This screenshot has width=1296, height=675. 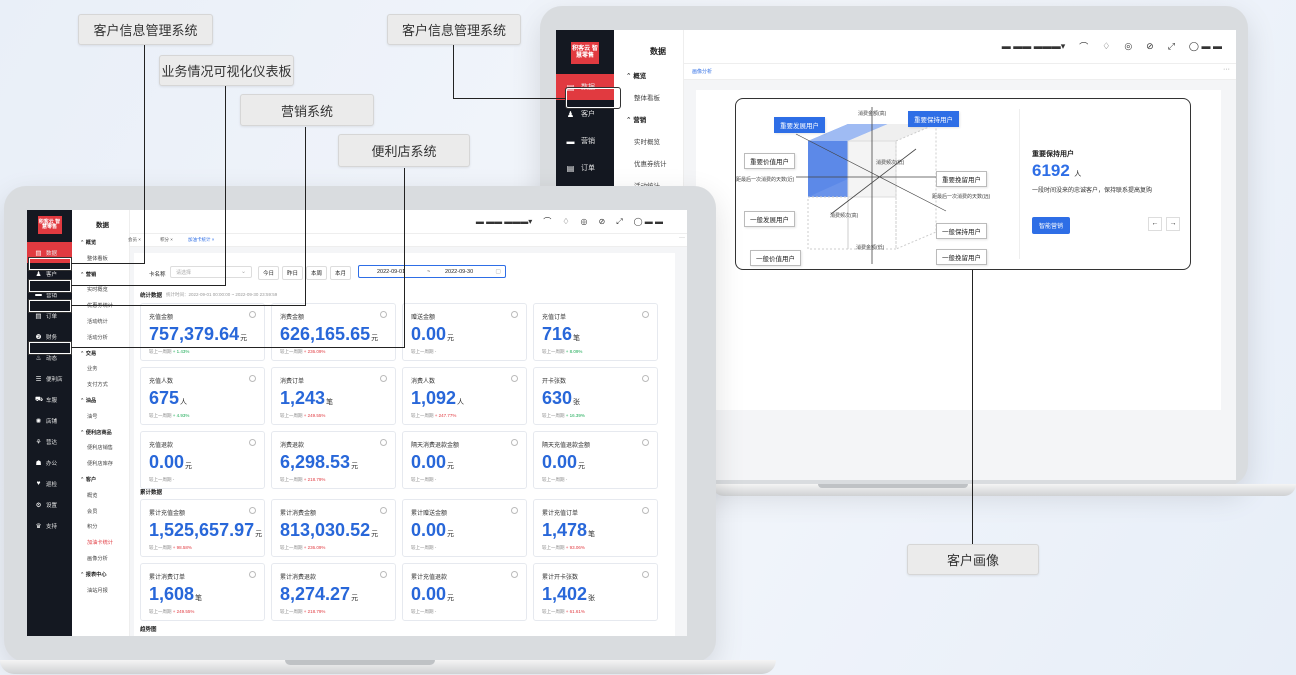 What do you see at coordinates (100, 576) in the screenshot?
I see `front-submenu-sec-21: ⌃ 报表中心` at bounding box center [100, 576].